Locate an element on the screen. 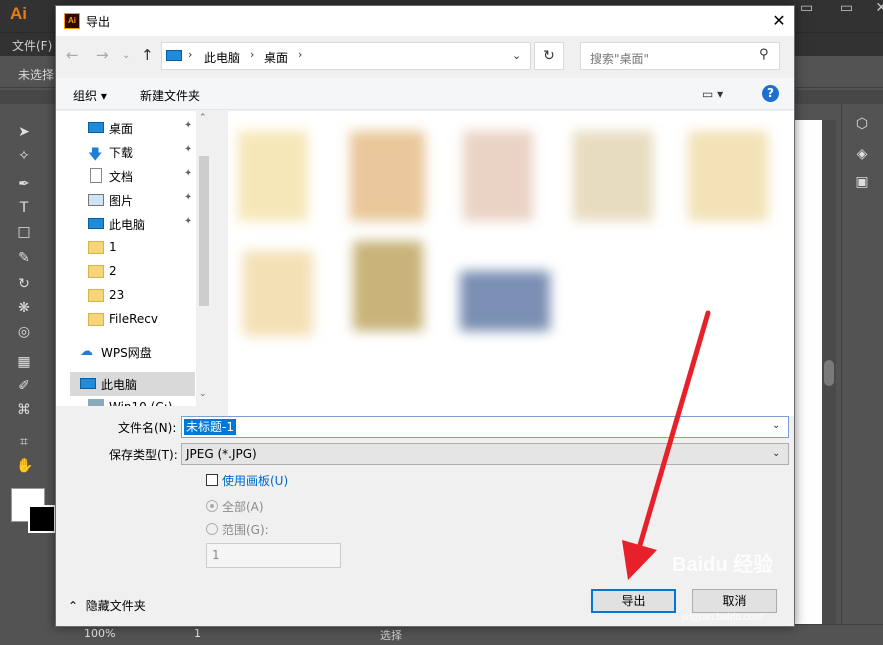 The image size is (883, 645). nav-item: FileRecv is located at coordinates (143, 320).